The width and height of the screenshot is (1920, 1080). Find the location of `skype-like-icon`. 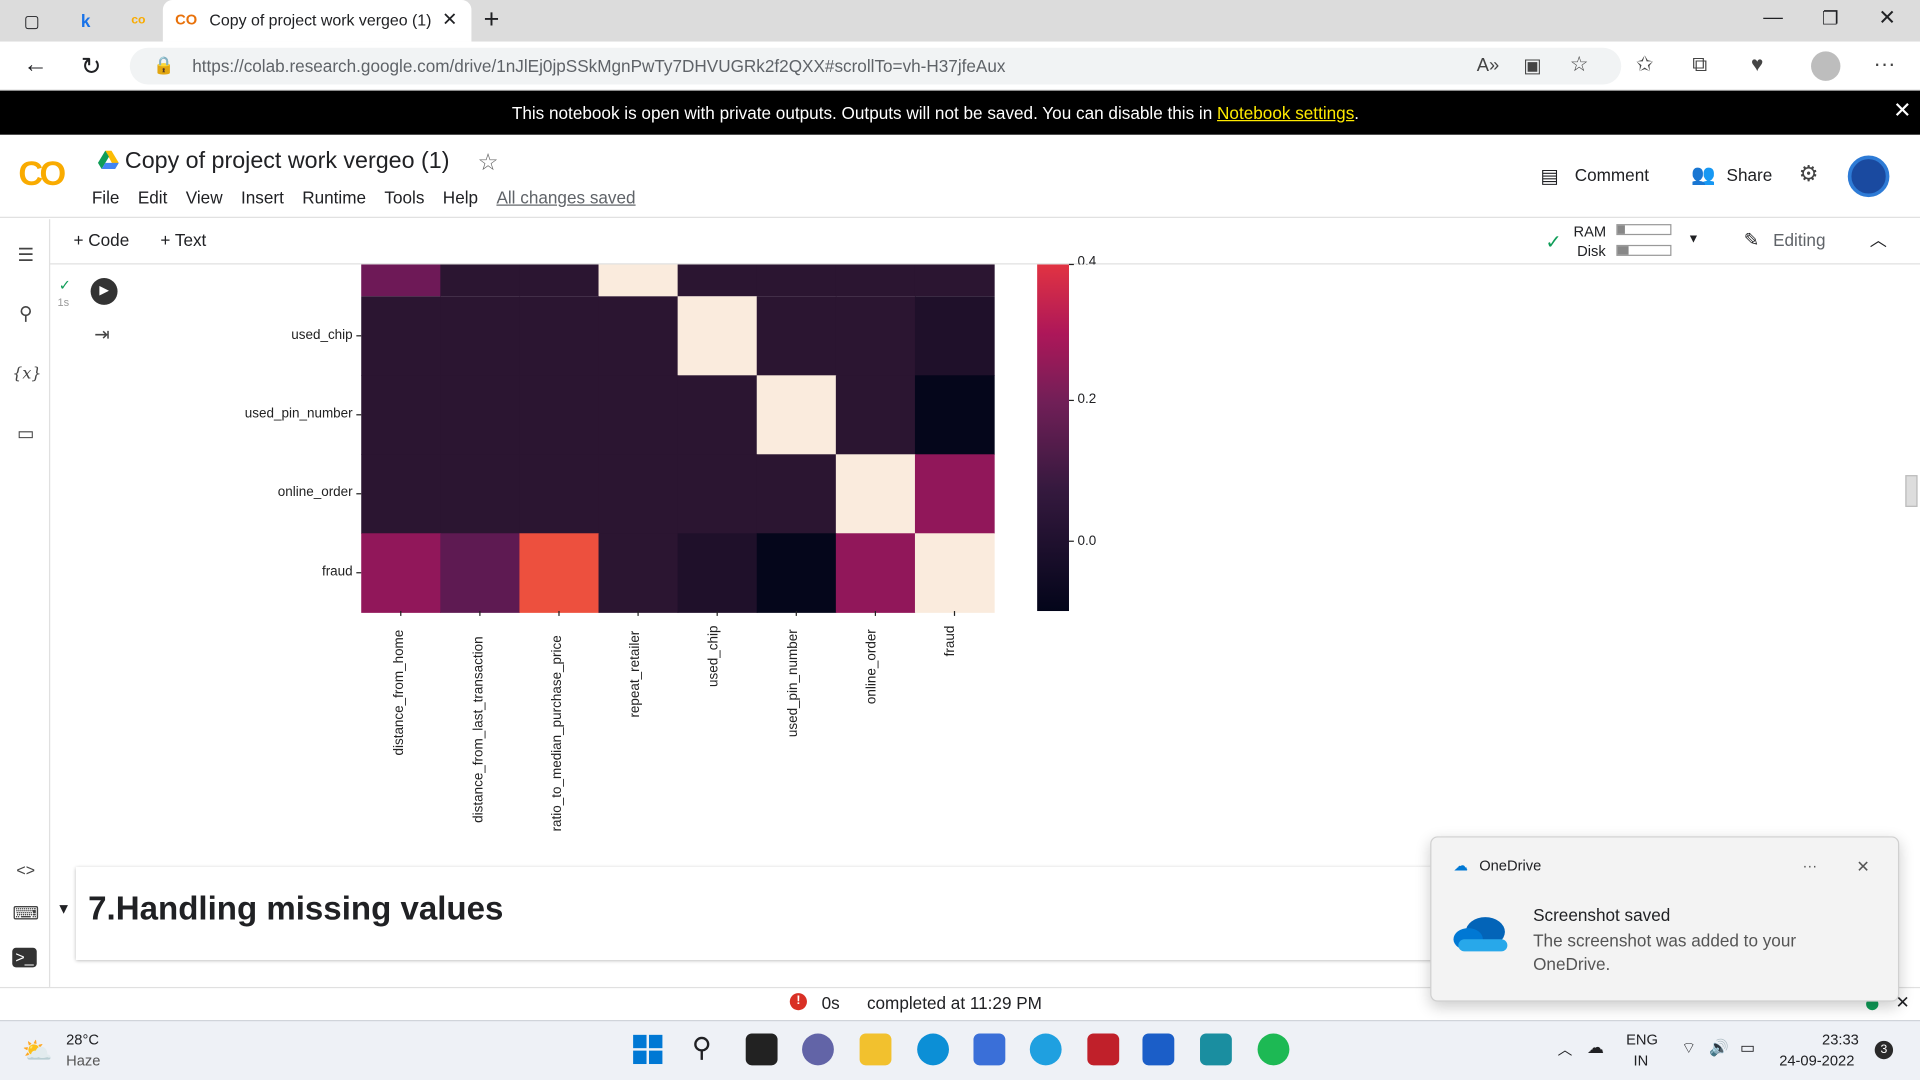

skype-like-icon is located at coordinates (1045, 1049).